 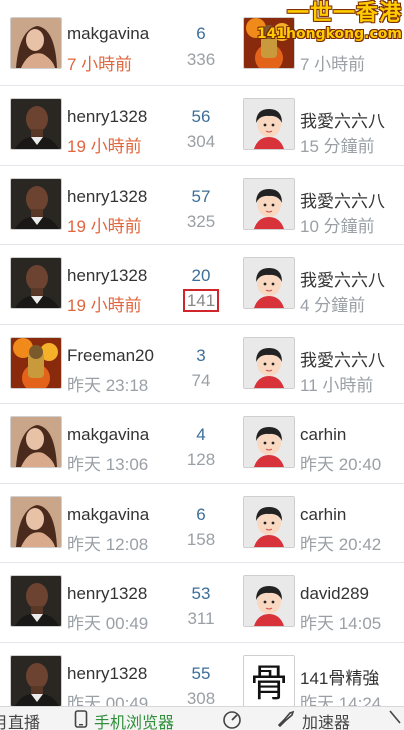 I want to click on last-post-time: 10 分鐘前, so click(x=337, y=226).